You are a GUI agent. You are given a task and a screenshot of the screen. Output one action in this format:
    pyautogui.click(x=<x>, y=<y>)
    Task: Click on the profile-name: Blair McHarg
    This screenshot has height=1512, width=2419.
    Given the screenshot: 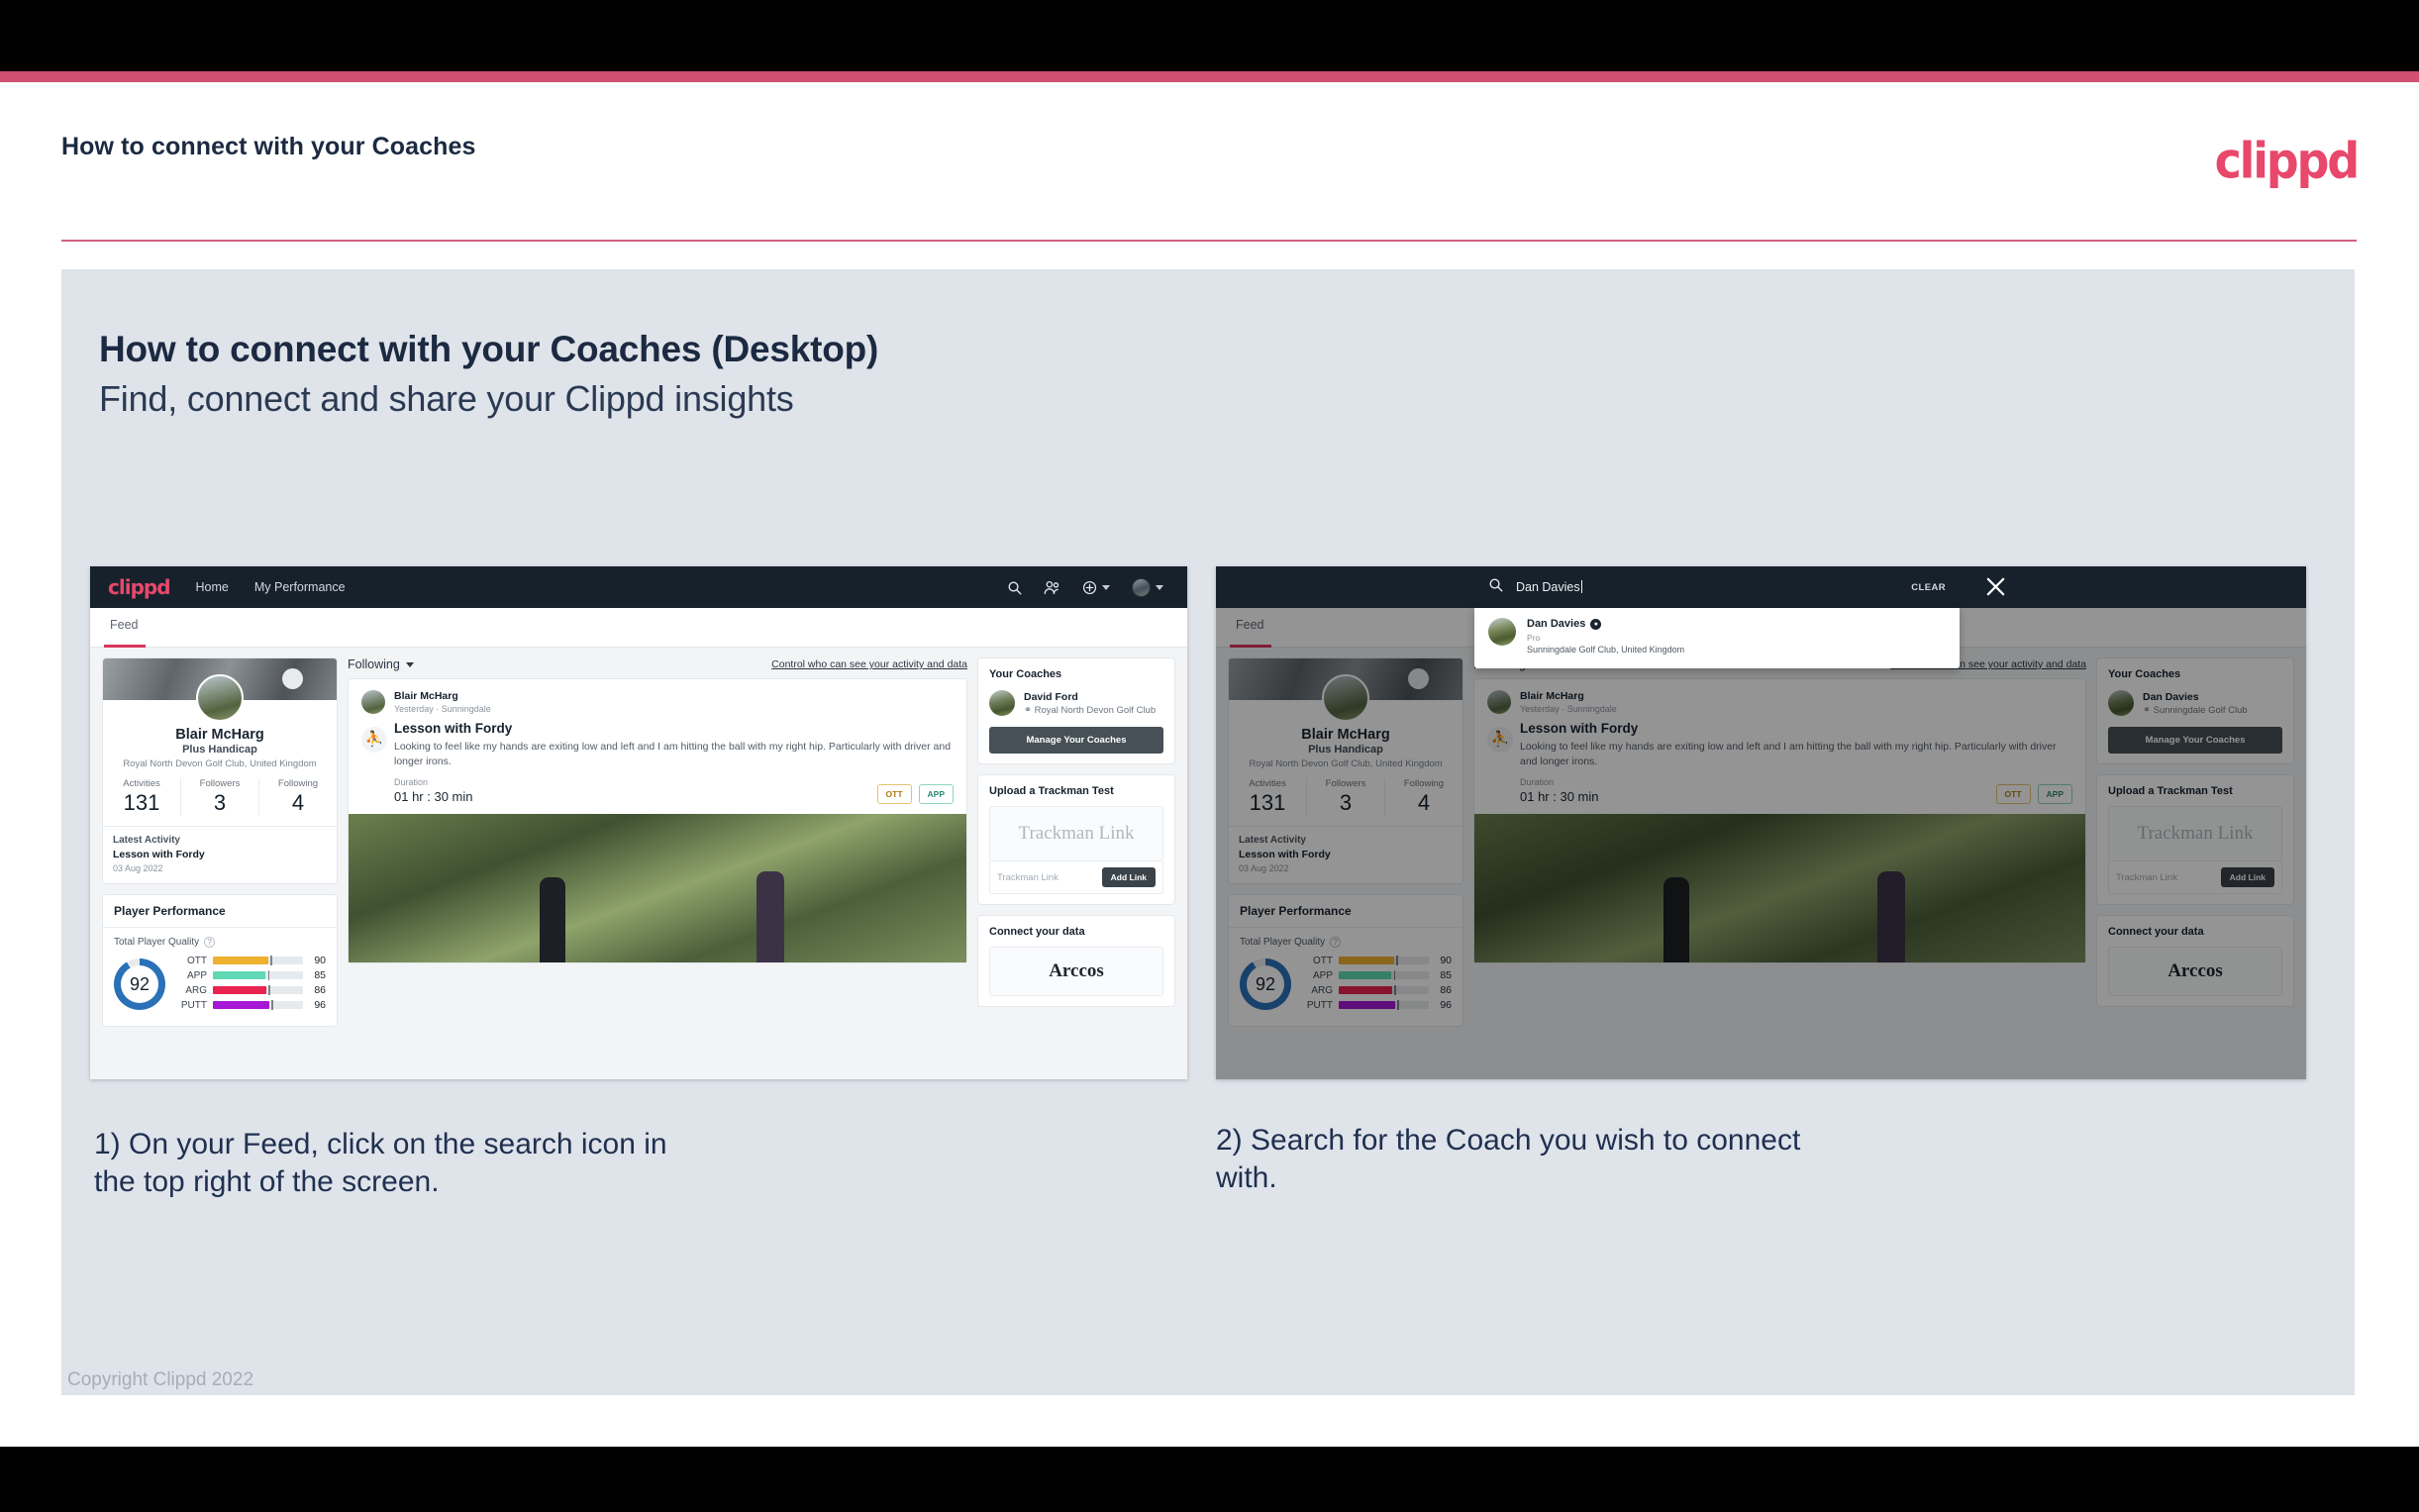 What is the action you would take?
    pyautogui.click(x=219, y=735)
    